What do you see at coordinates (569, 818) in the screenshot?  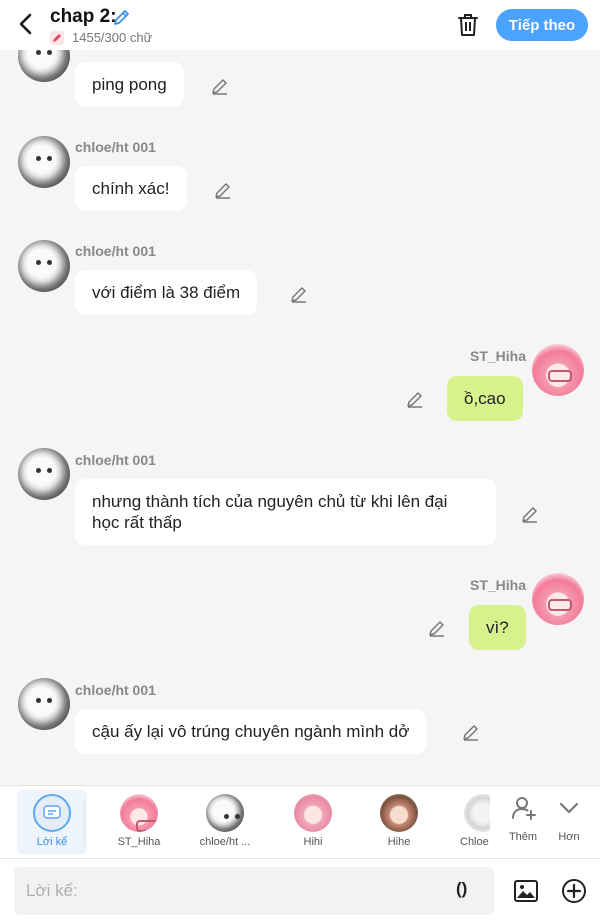 I see `more-button: Hơn` at bounding box center [569, 818].